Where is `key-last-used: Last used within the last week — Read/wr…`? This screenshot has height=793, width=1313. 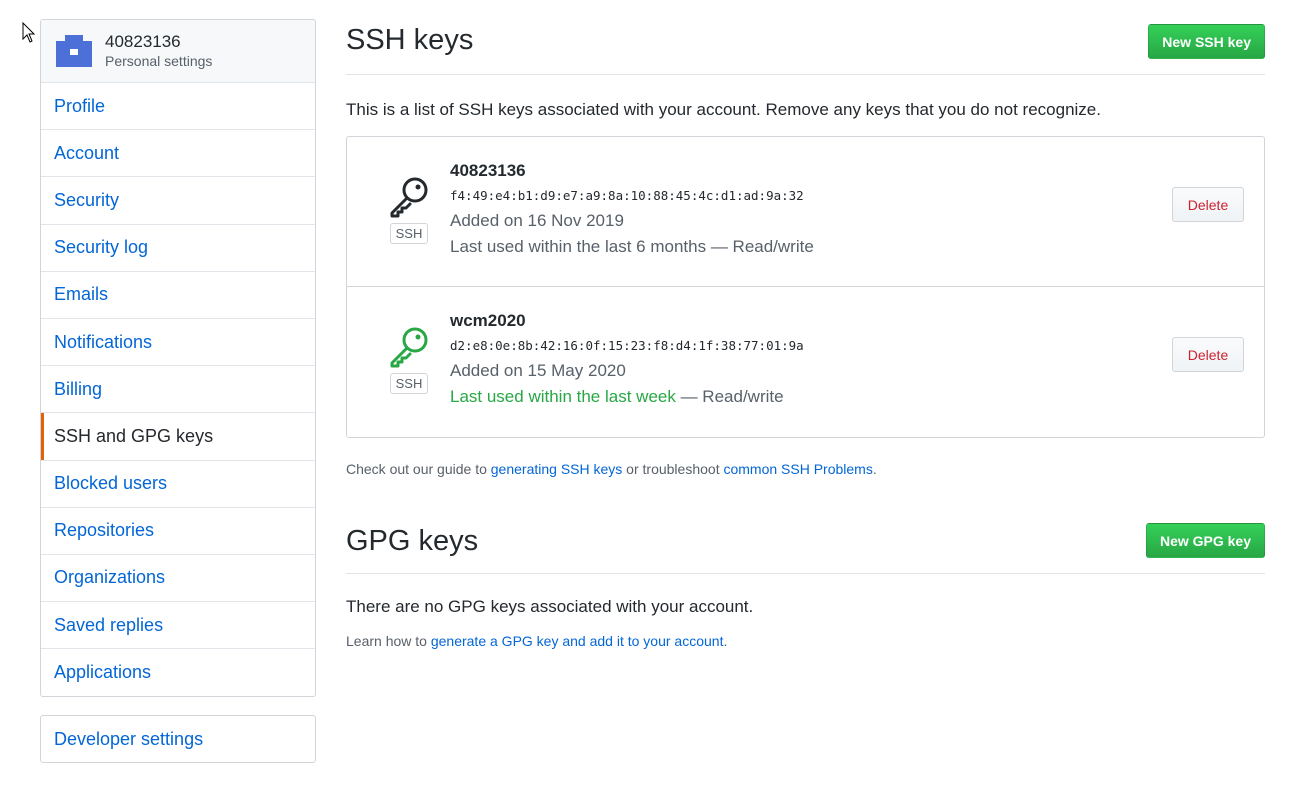
key-last-used: Last used within the last week — Read/wr… is located at coordinates (627, 397).